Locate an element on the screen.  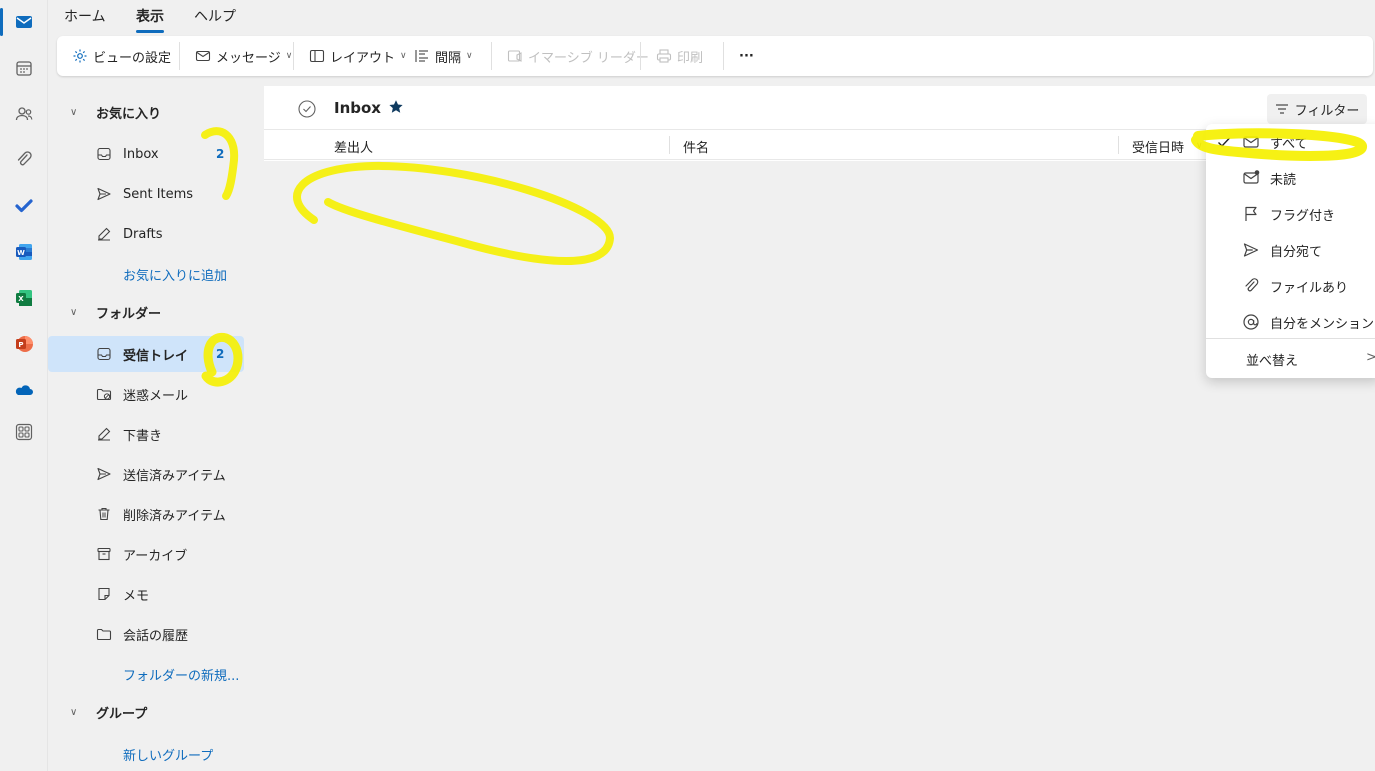
layout-button: レイアウト ∨ is located at coordinates (358, 56).